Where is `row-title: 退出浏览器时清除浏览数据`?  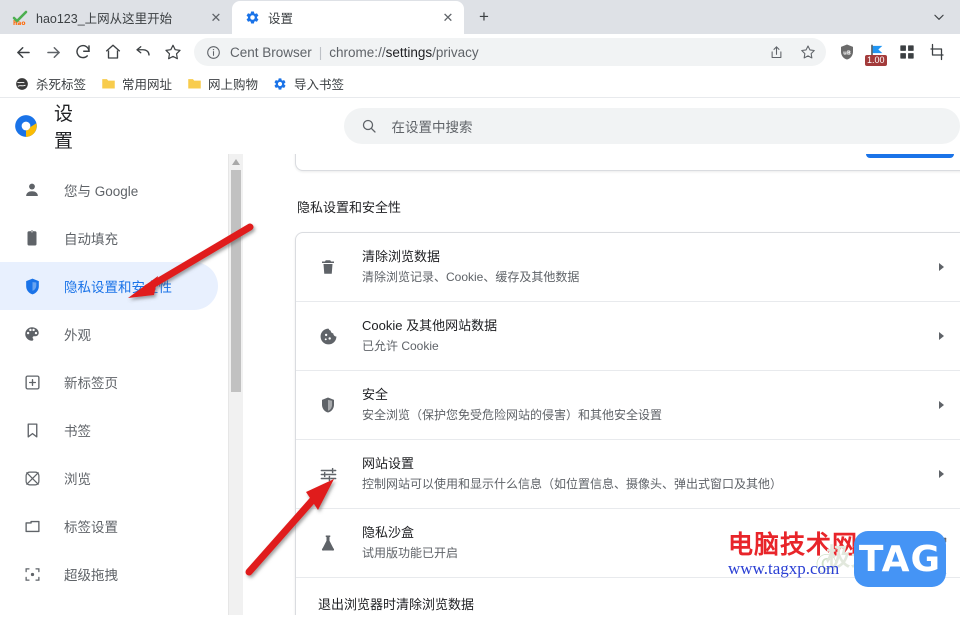 row-title: 退出浏览器时清除浏览数据 is located at coordinates (396, 604).